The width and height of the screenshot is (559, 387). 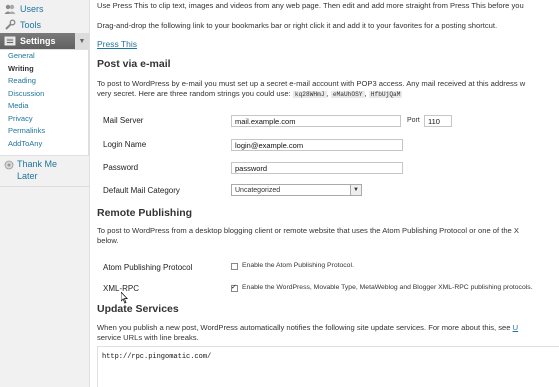 What do you see at coordinates (347, 94) in the screenshot?
I see `random-string-2: eMaUhOSY` at bounding box center [347, 94].